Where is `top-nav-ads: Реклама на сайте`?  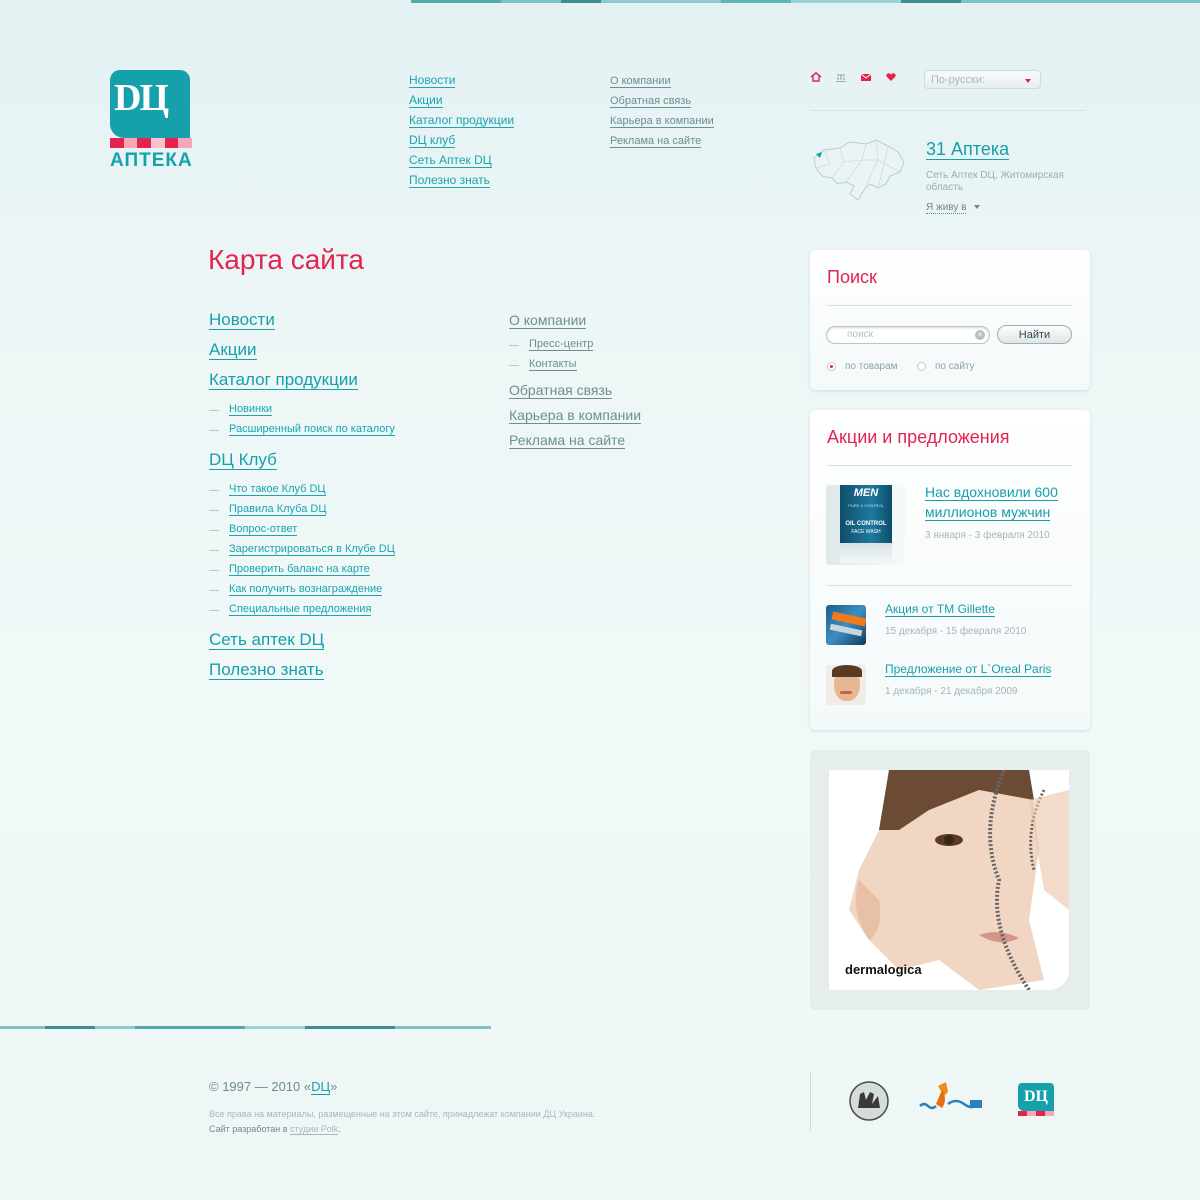
top-nav-ads: Реклама на сайте is located at coordinates (656, 141).